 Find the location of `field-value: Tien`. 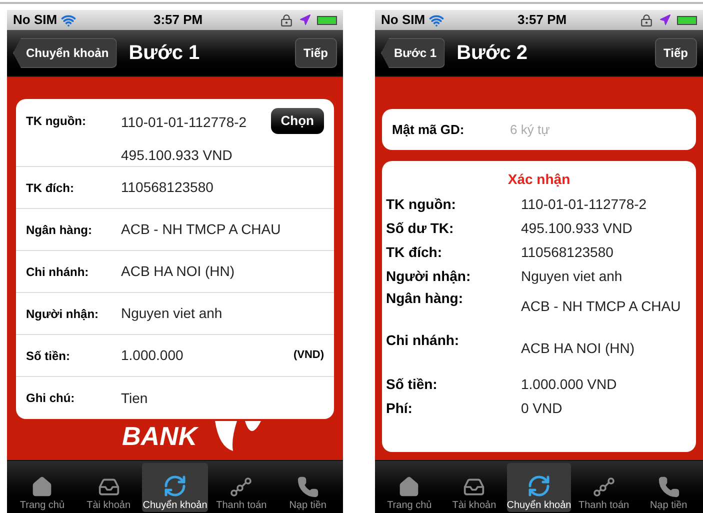

field-value: Tien is located at coordinates (134, 398).